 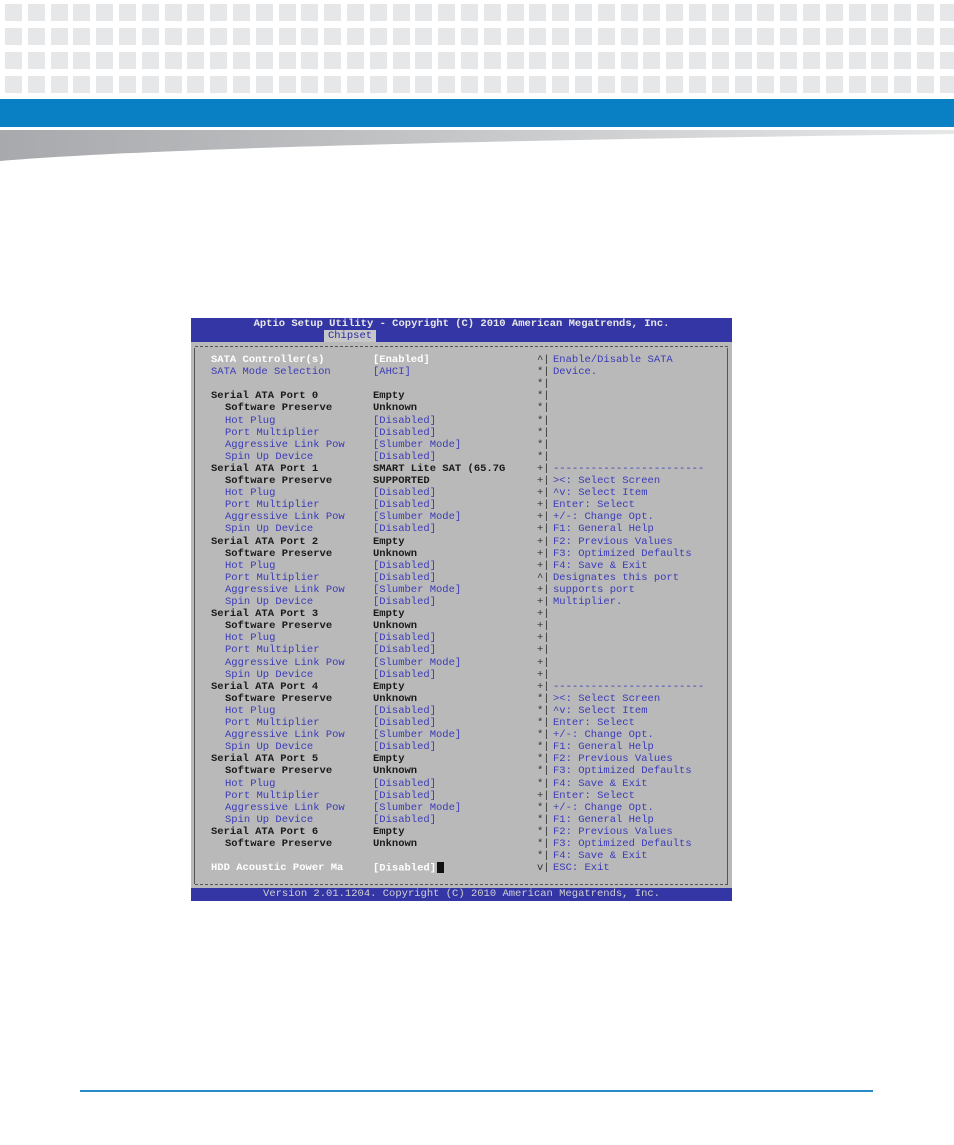 What do you see at coordinates (392, 372) in the screenshot?
I see `setting-value: [AHCI]` at bounding box center [392, 372].